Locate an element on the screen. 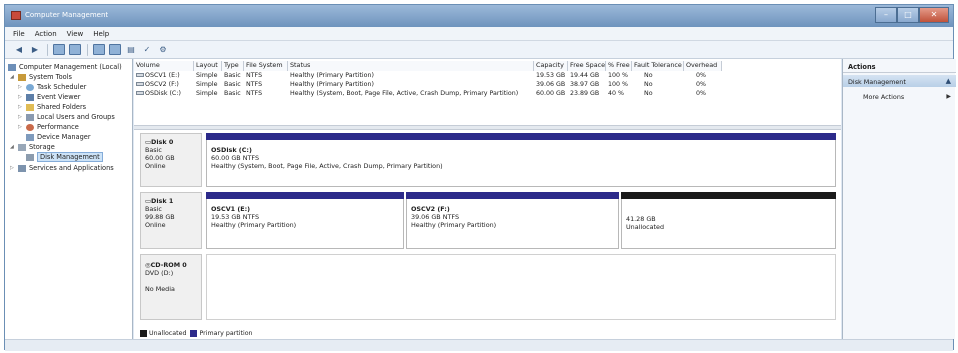 The width and height of the screenshot is (958, 353). settings-icon: ✓ is located at coordinates (147, 49).